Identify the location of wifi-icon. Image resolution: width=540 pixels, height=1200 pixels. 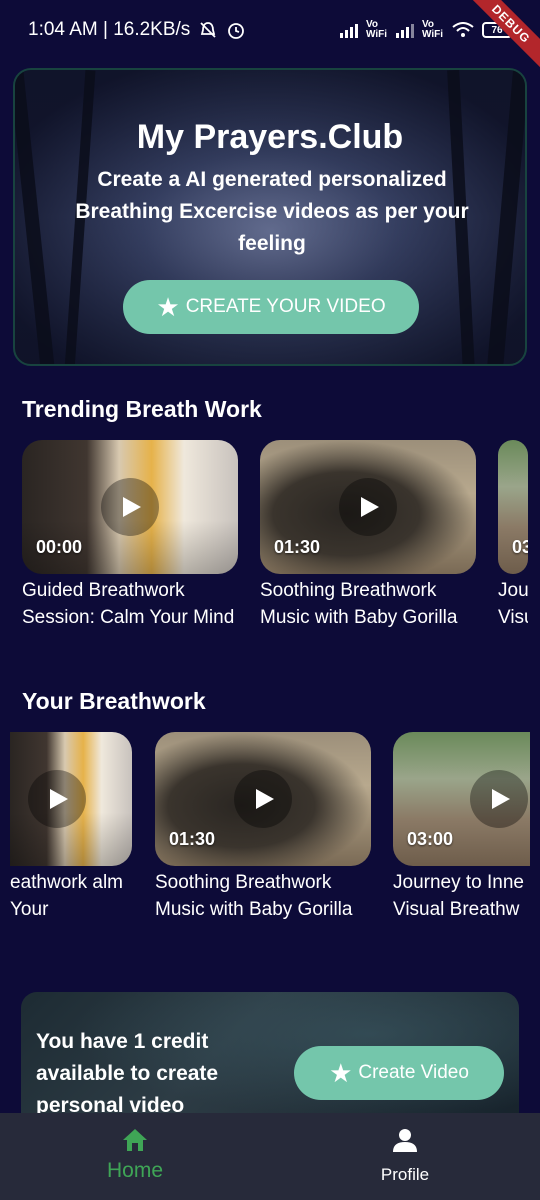
(463, 29).